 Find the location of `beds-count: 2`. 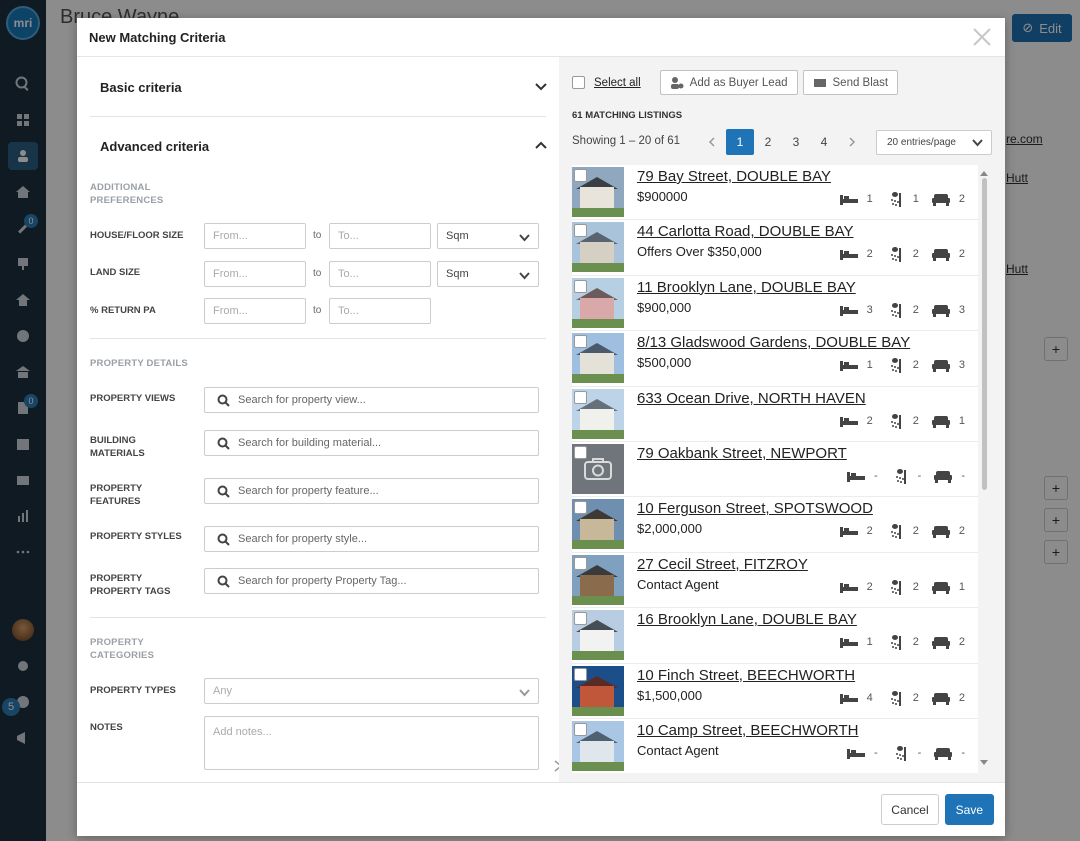

beds-count: 2 is located at coordinates (869, 531).